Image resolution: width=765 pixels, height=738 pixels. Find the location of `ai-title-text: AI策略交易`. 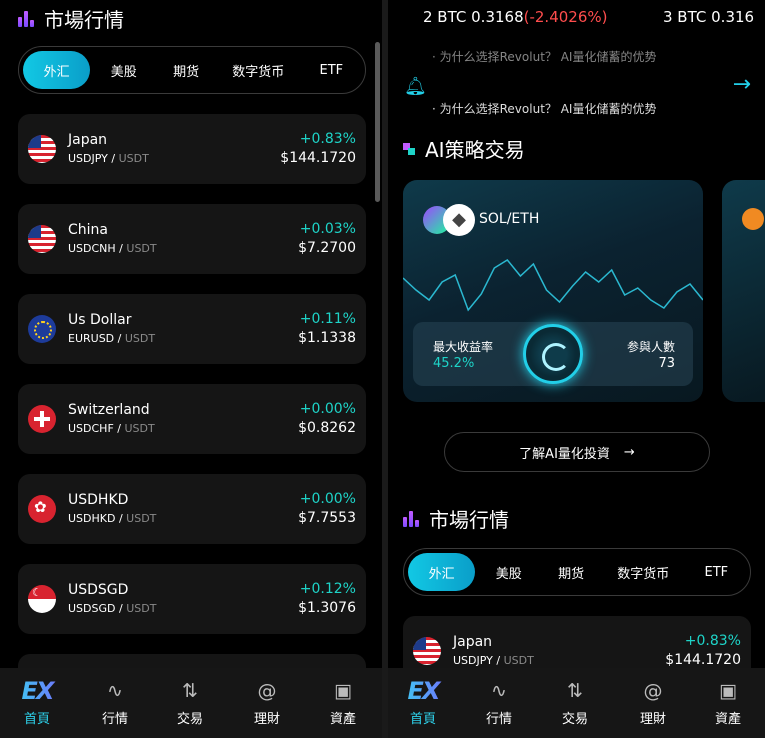

ai-title-text: AI策略交易 is located at coordinates (475, 150).